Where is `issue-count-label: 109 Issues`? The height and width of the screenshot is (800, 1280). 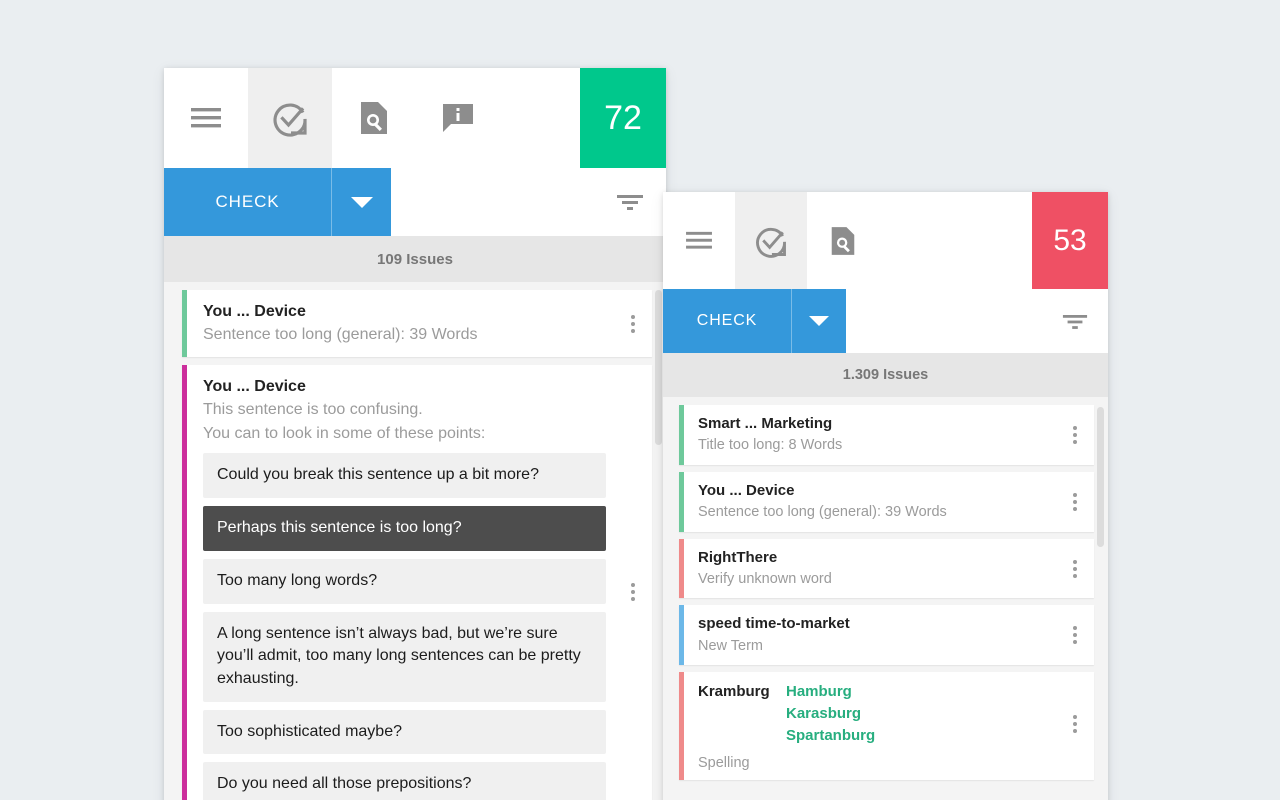 issue-count-label: 109 Issues is located at coordinates (415, 259).